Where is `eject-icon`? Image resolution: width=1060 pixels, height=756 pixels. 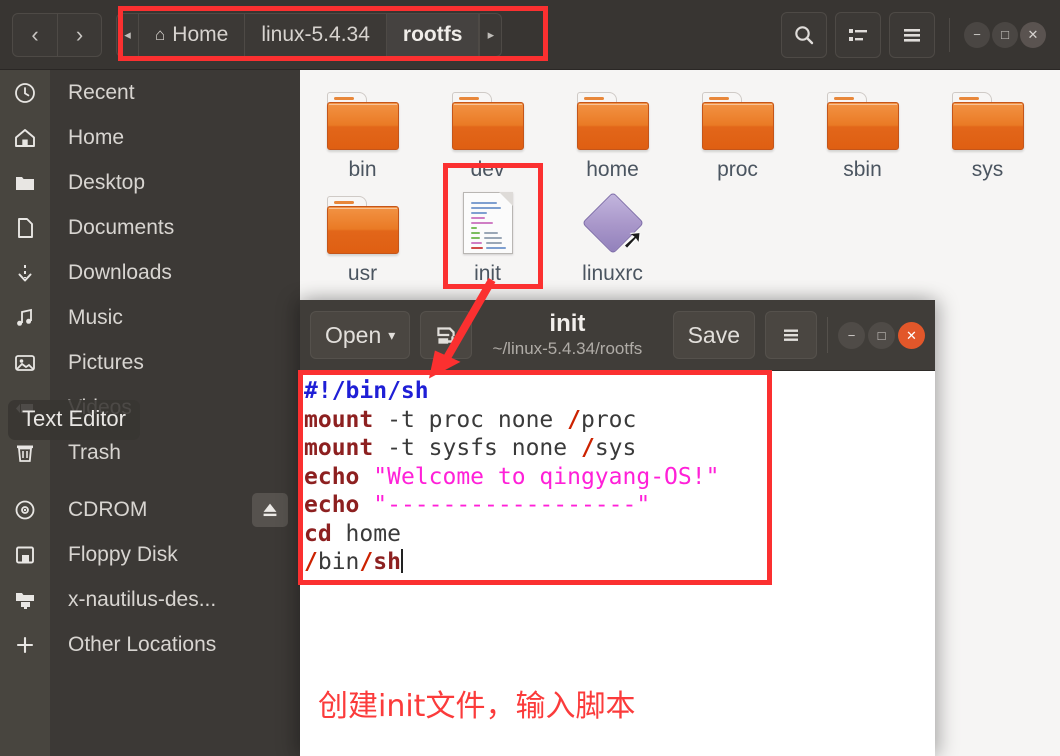 eject-icon is located at coordinates (270, 509).